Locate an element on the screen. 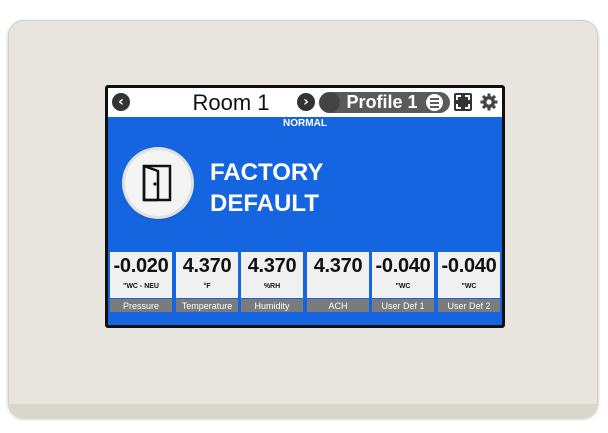 Image resolution: width=608 pixels, height=433 pixels. status-text: NORMAL is located at coordinates (305, 123).